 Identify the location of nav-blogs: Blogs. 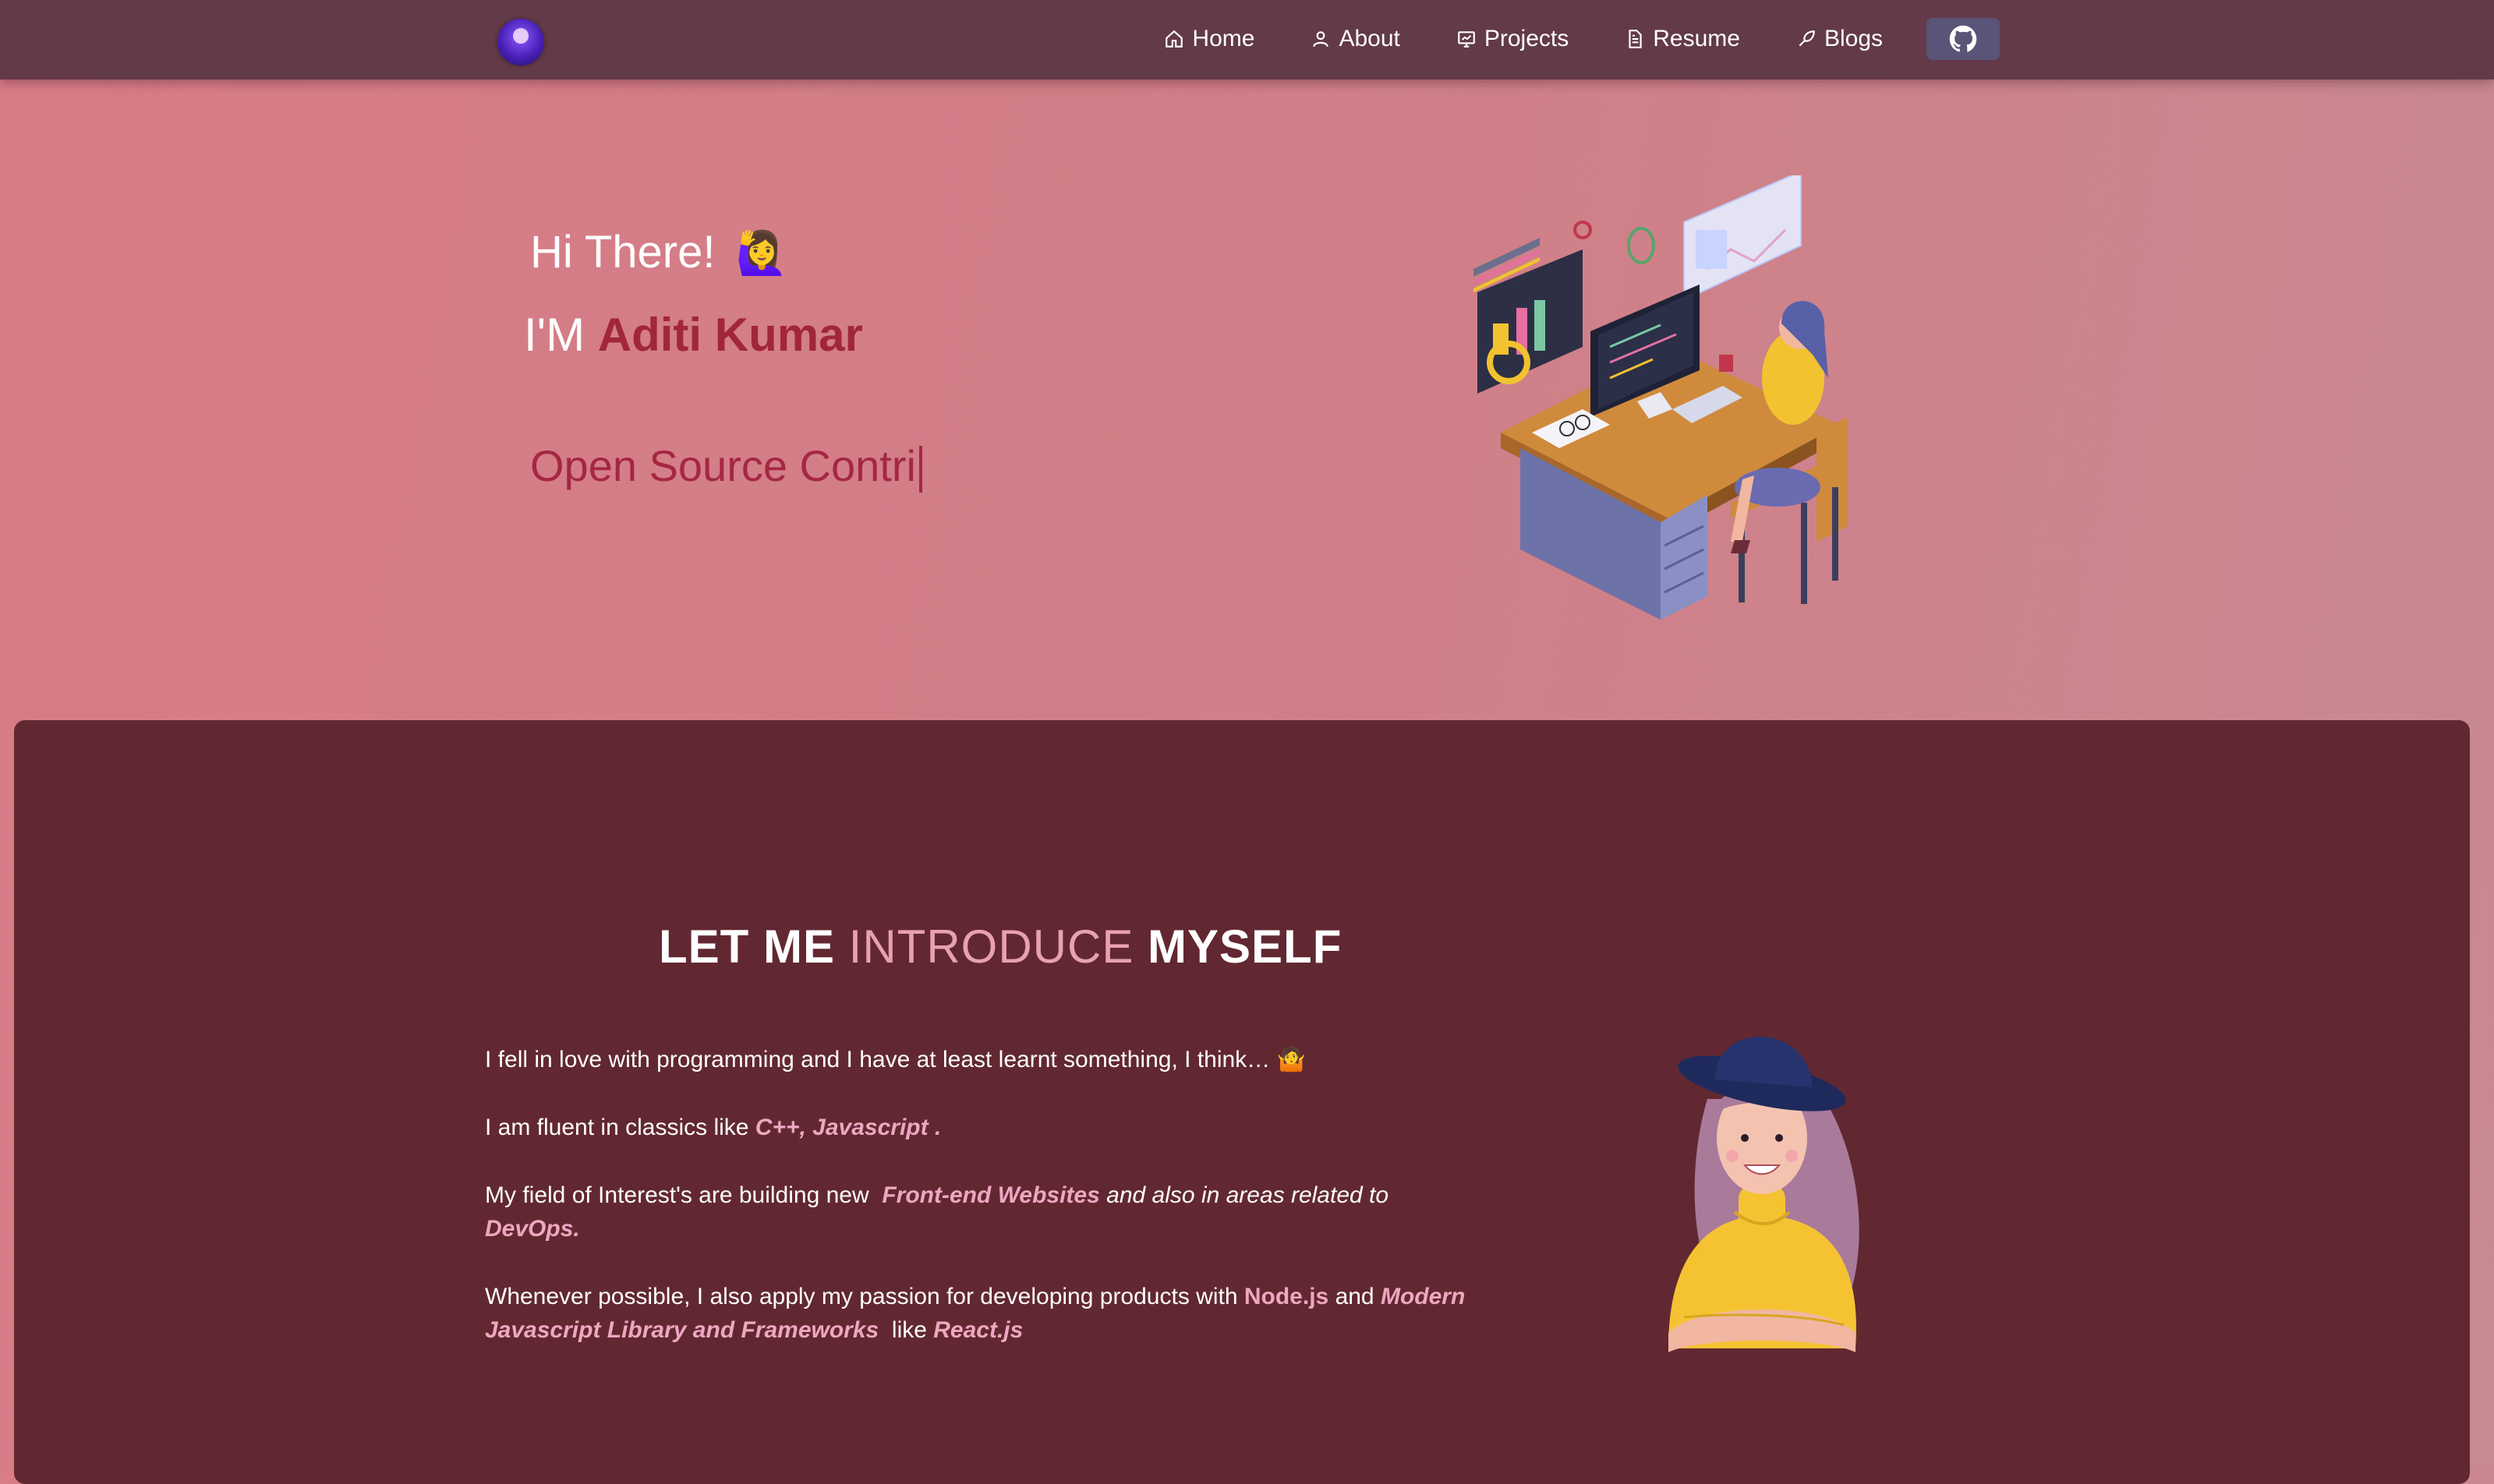
(1839, 39).